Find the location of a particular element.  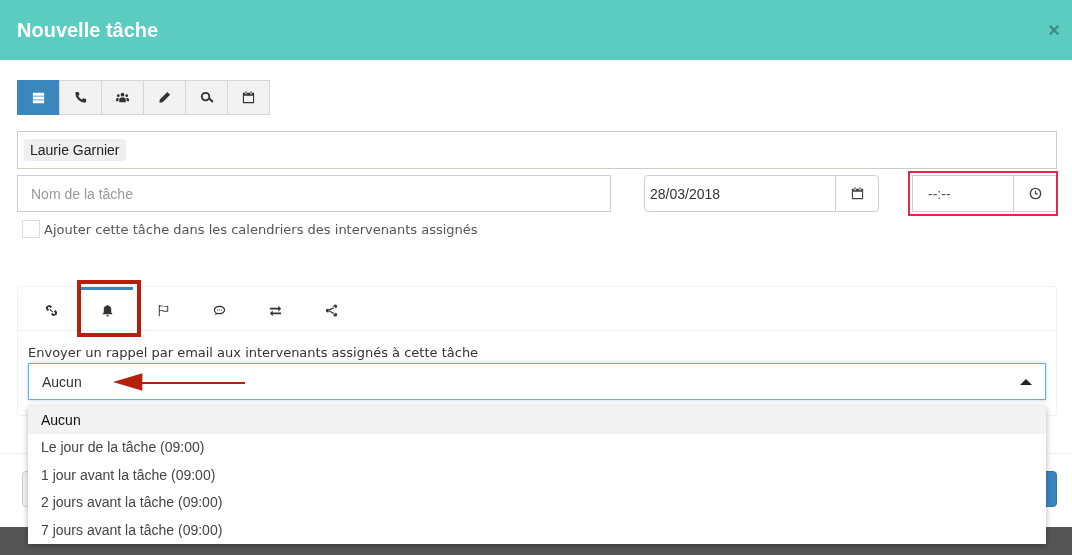

dropdown-option: 7 jours avant la tâche (09:00) is located at coordinates (537, 530).